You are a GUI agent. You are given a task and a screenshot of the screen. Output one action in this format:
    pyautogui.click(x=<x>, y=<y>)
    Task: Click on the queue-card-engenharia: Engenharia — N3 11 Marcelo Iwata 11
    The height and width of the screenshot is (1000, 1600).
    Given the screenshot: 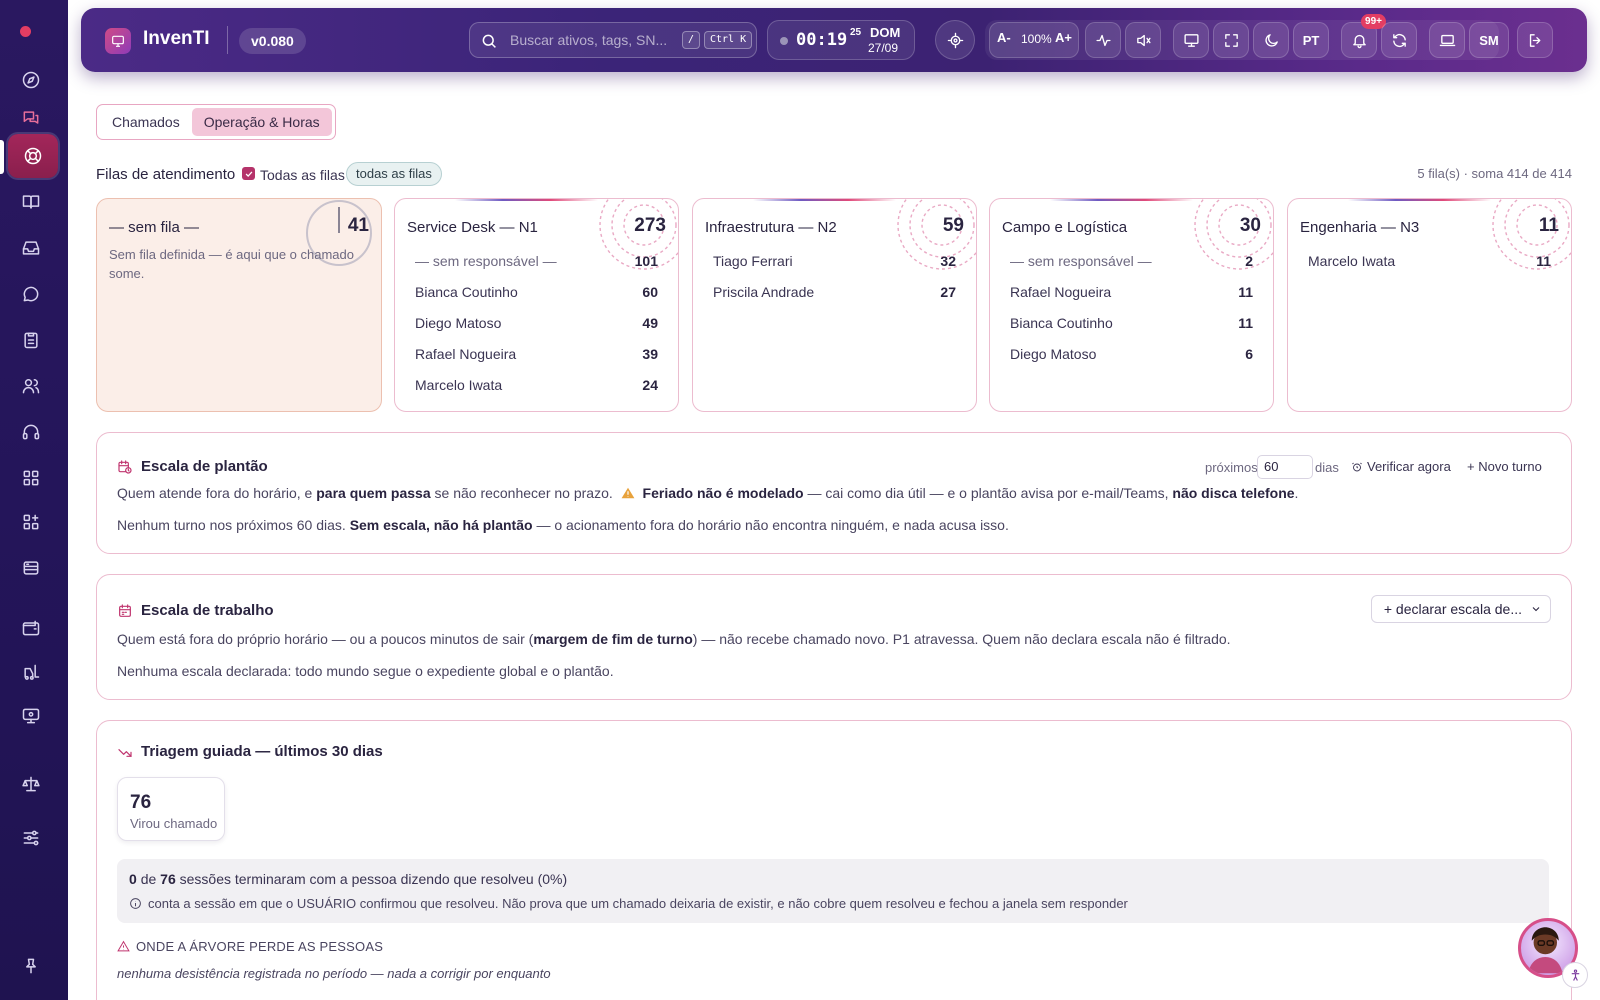 What is the action you would take?
    pyautogui.click(x=1429, y=305)
    